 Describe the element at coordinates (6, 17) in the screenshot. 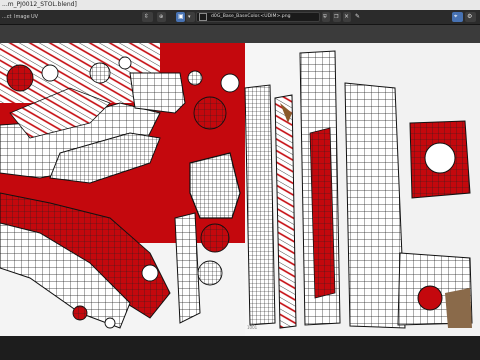

I see `menu-select: ...ct` at that location.